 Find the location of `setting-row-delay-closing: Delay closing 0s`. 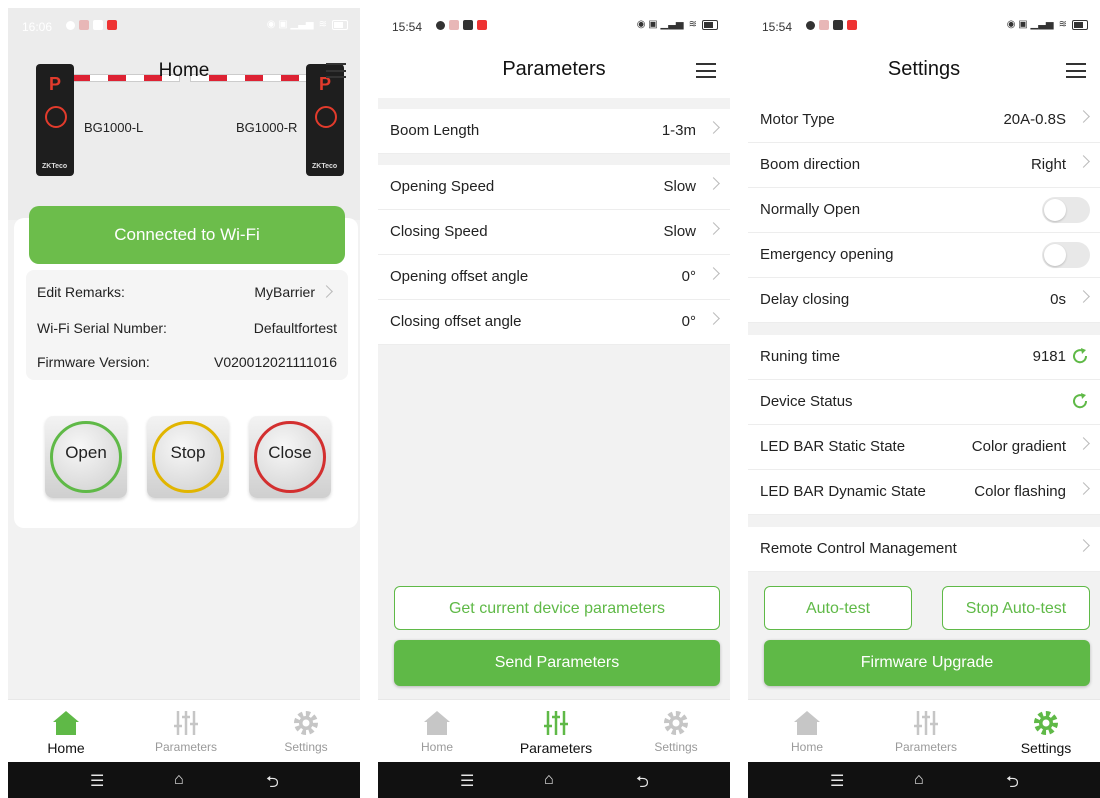

setting-row-delay-closing: Delay closing 0s is located at coordinates (924, 300).